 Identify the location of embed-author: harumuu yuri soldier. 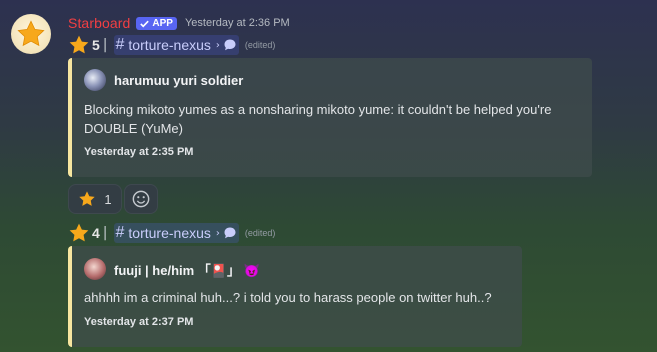
(163, 80).